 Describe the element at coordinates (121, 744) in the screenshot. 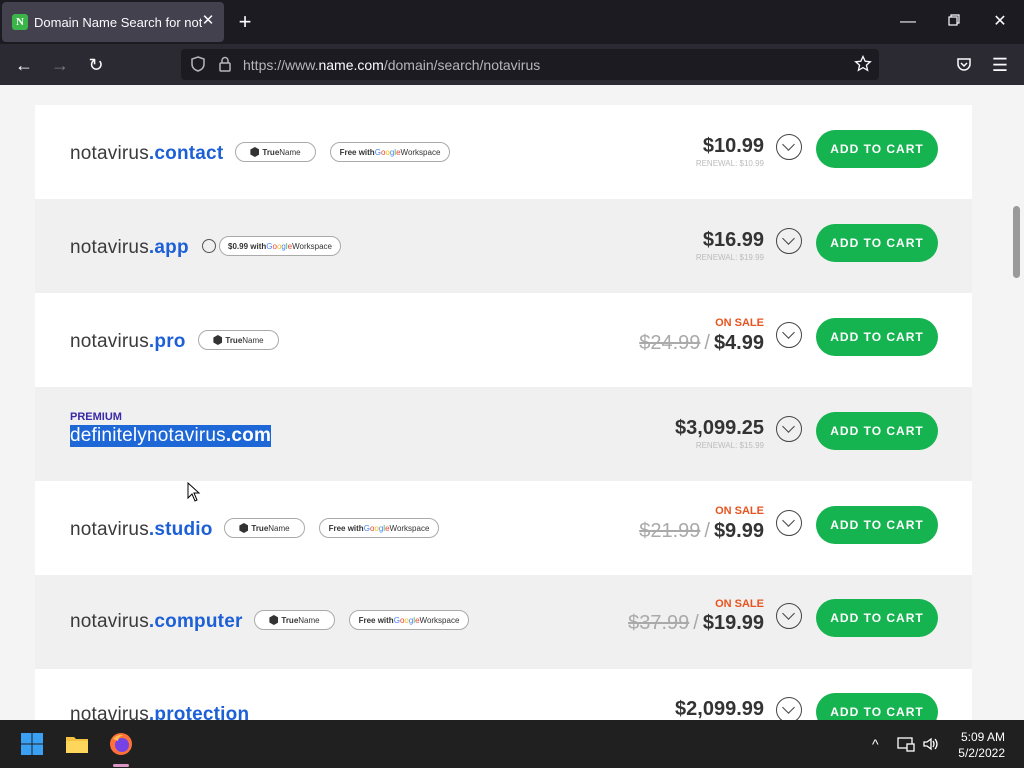

I see `firefox-icon` at that location.